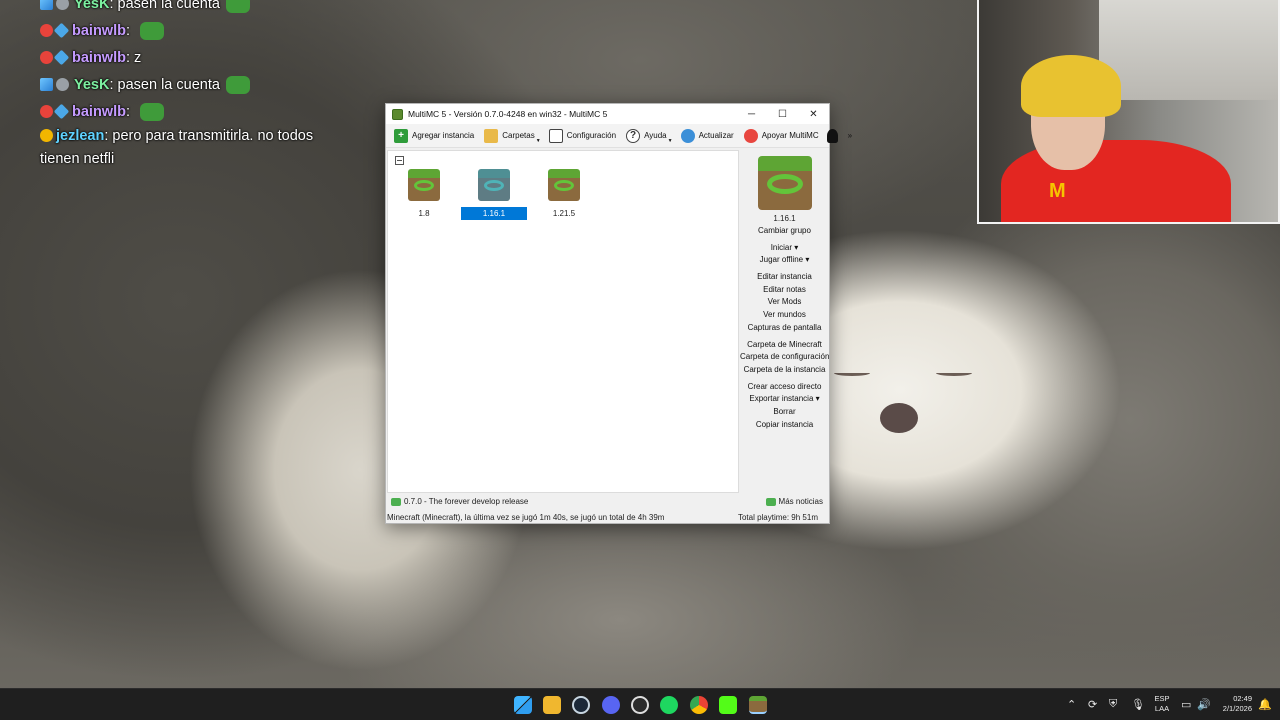 This screenshot has height=720, width=1280. Describe the element at coordinates (784, 183) in the screenshot. I see `selected-instance-icon` at that location.